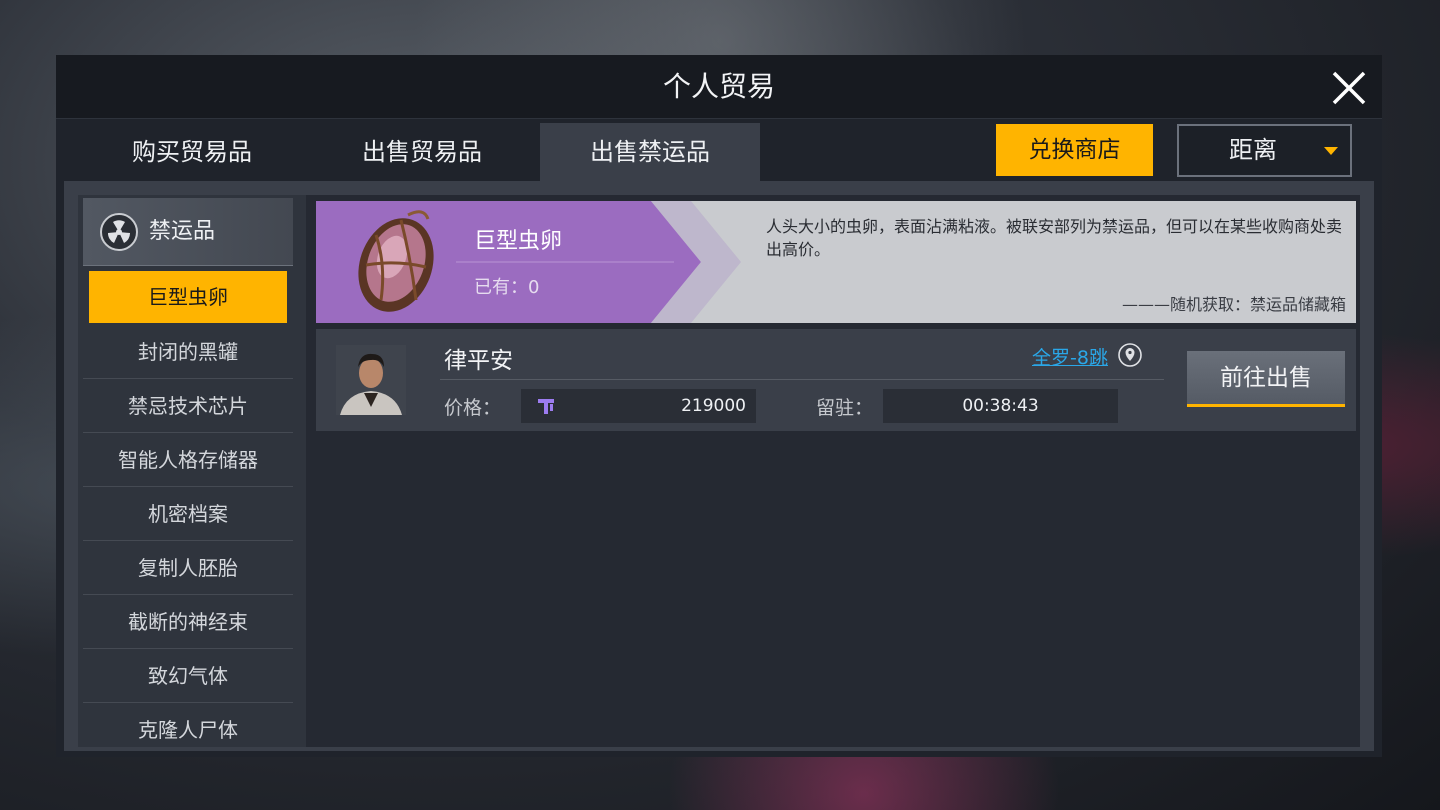 The height and width of the screenshot is (810, 1440). I want to click on item-source: ———随机获取：禁运品储藏箱, so click(1233, 304).